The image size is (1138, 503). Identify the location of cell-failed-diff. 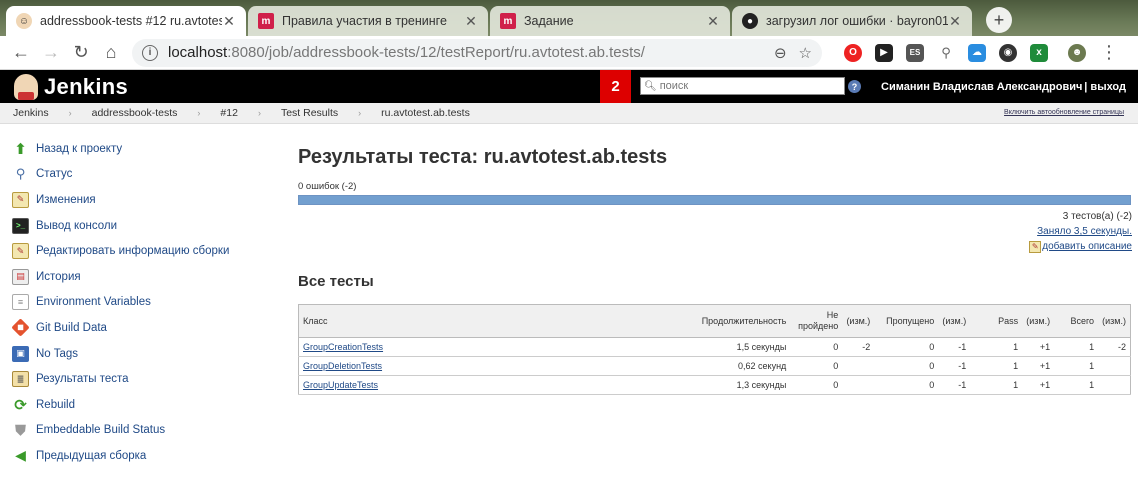
(858, 366).